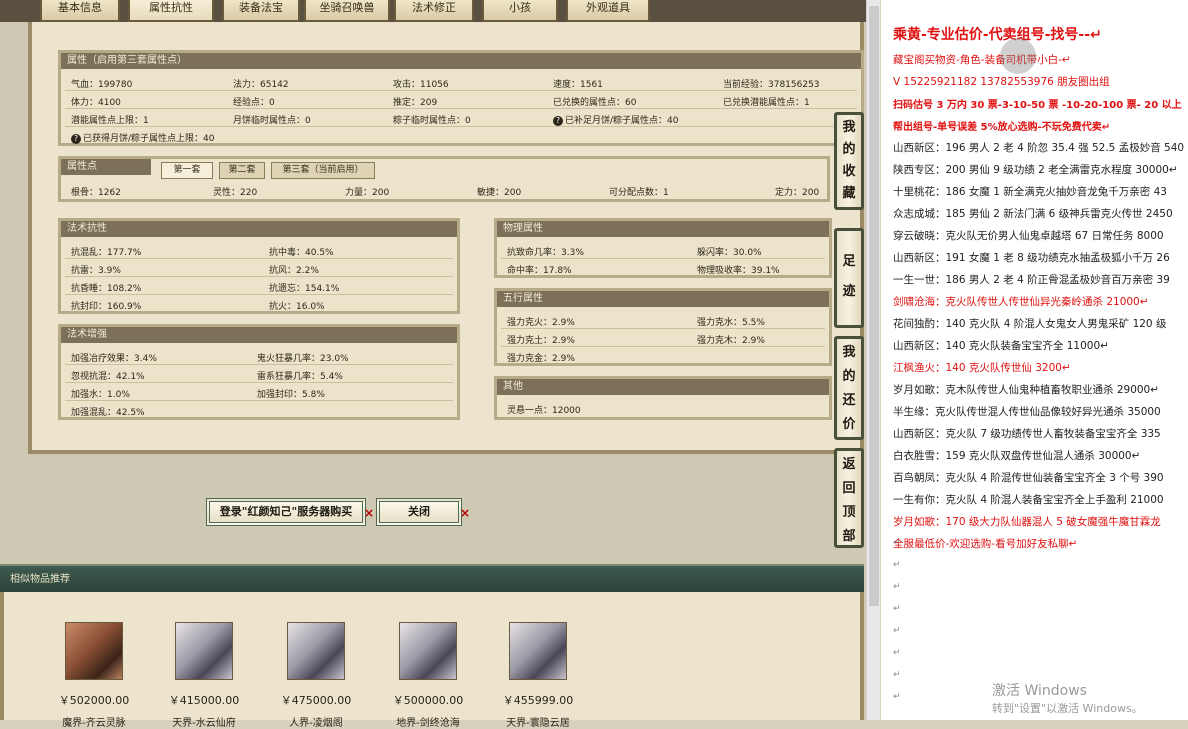 Image resolution: width=1188 pixels, height=729 pixels. I want to click on tab-equipment: 装备法宝, so click(261, 11).